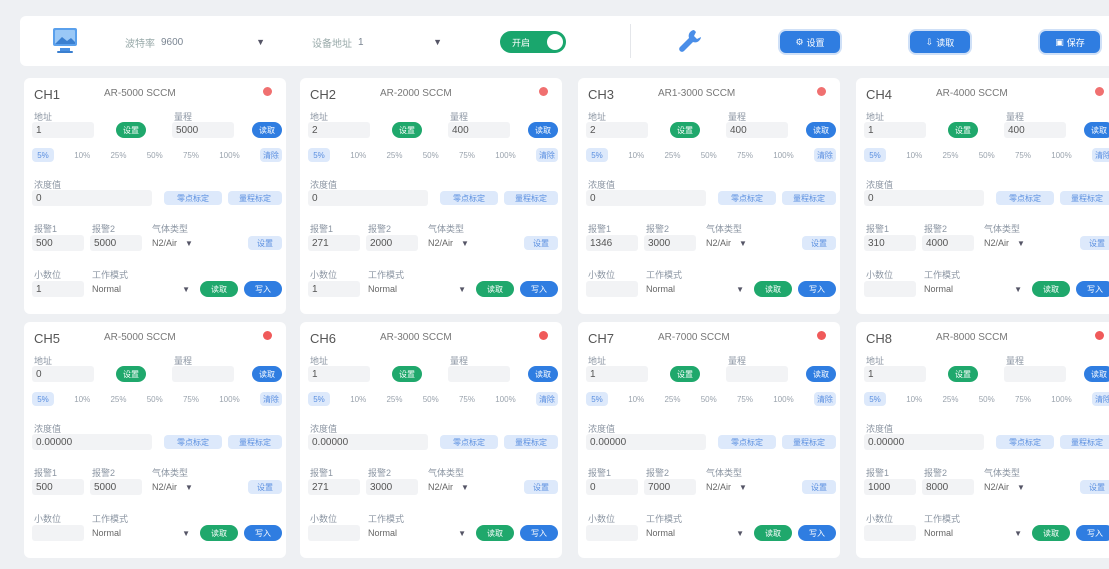 This screenshot has width=1109, height=569. What do you see at coordinates (468, 487) in the screenshot?
I see `gas-type-select: N2/Air ▼` at bounding box center [468, 487].